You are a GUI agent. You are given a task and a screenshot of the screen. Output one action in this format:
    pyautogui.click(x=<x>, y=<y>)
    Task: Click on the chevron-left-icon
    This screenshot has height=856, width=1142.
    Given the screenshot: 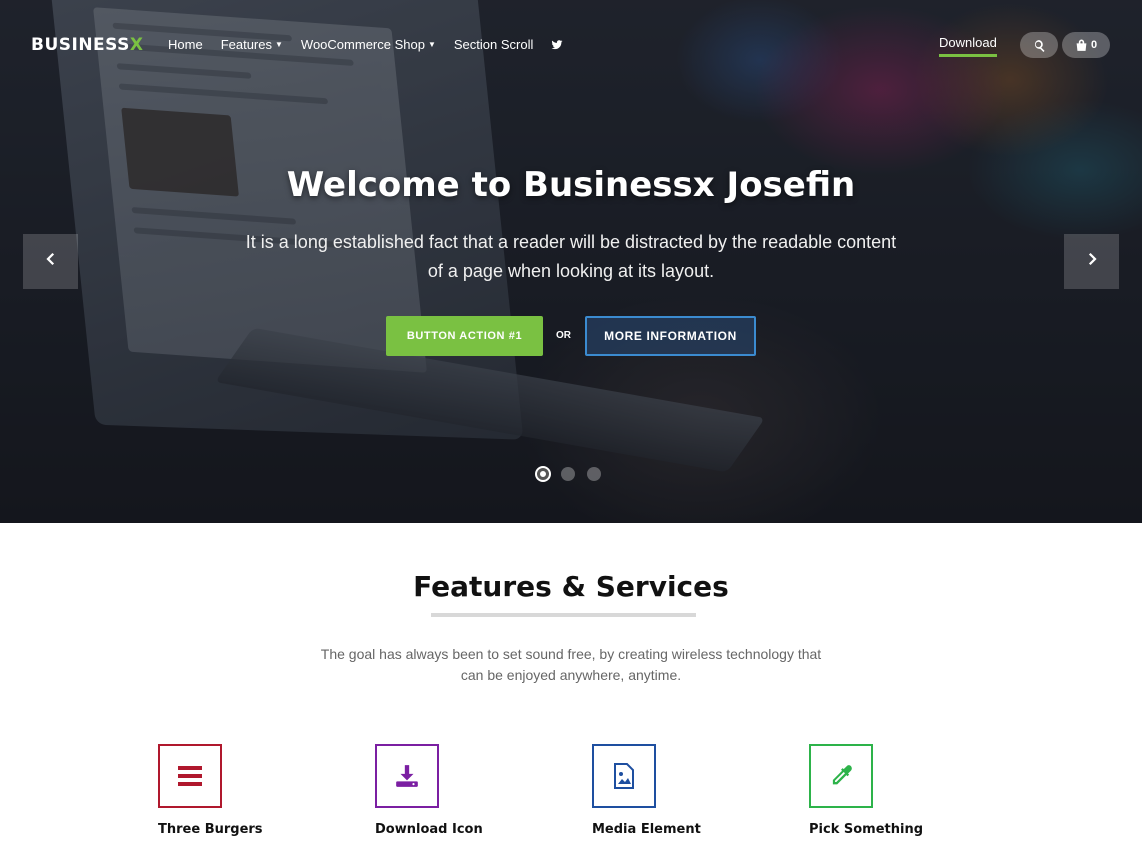 What is the action you would take?
    pyautogui.click(x=51, y=261)
    